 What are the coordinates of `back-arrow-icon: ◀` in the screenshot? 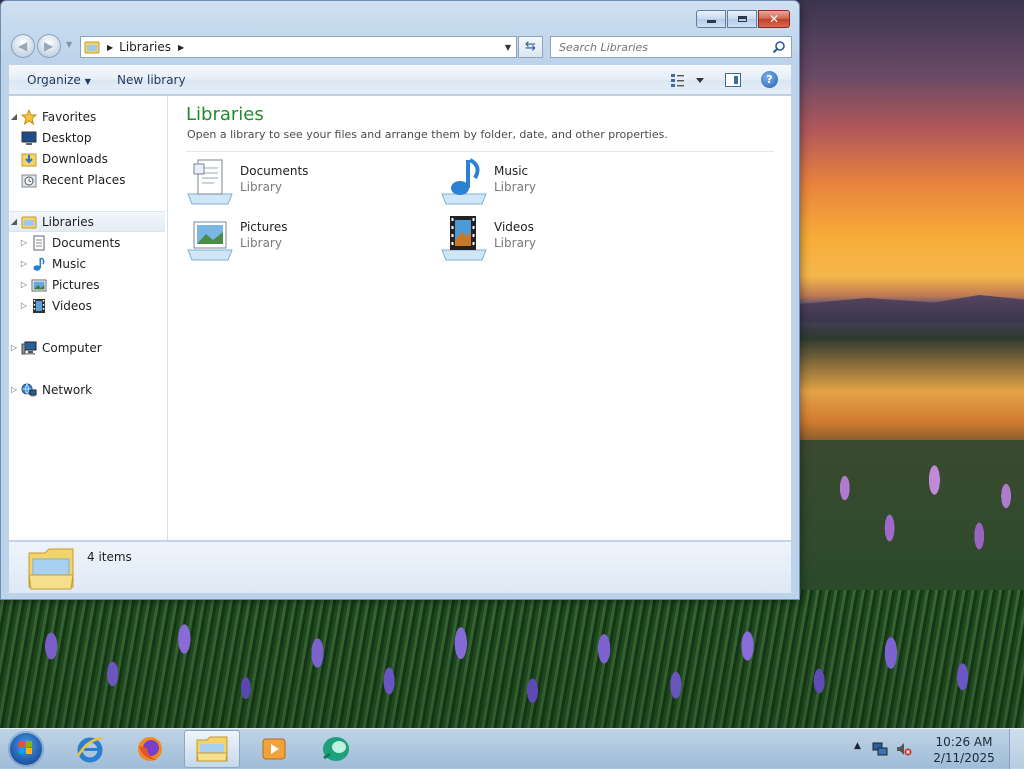 It's located at (23, 46).